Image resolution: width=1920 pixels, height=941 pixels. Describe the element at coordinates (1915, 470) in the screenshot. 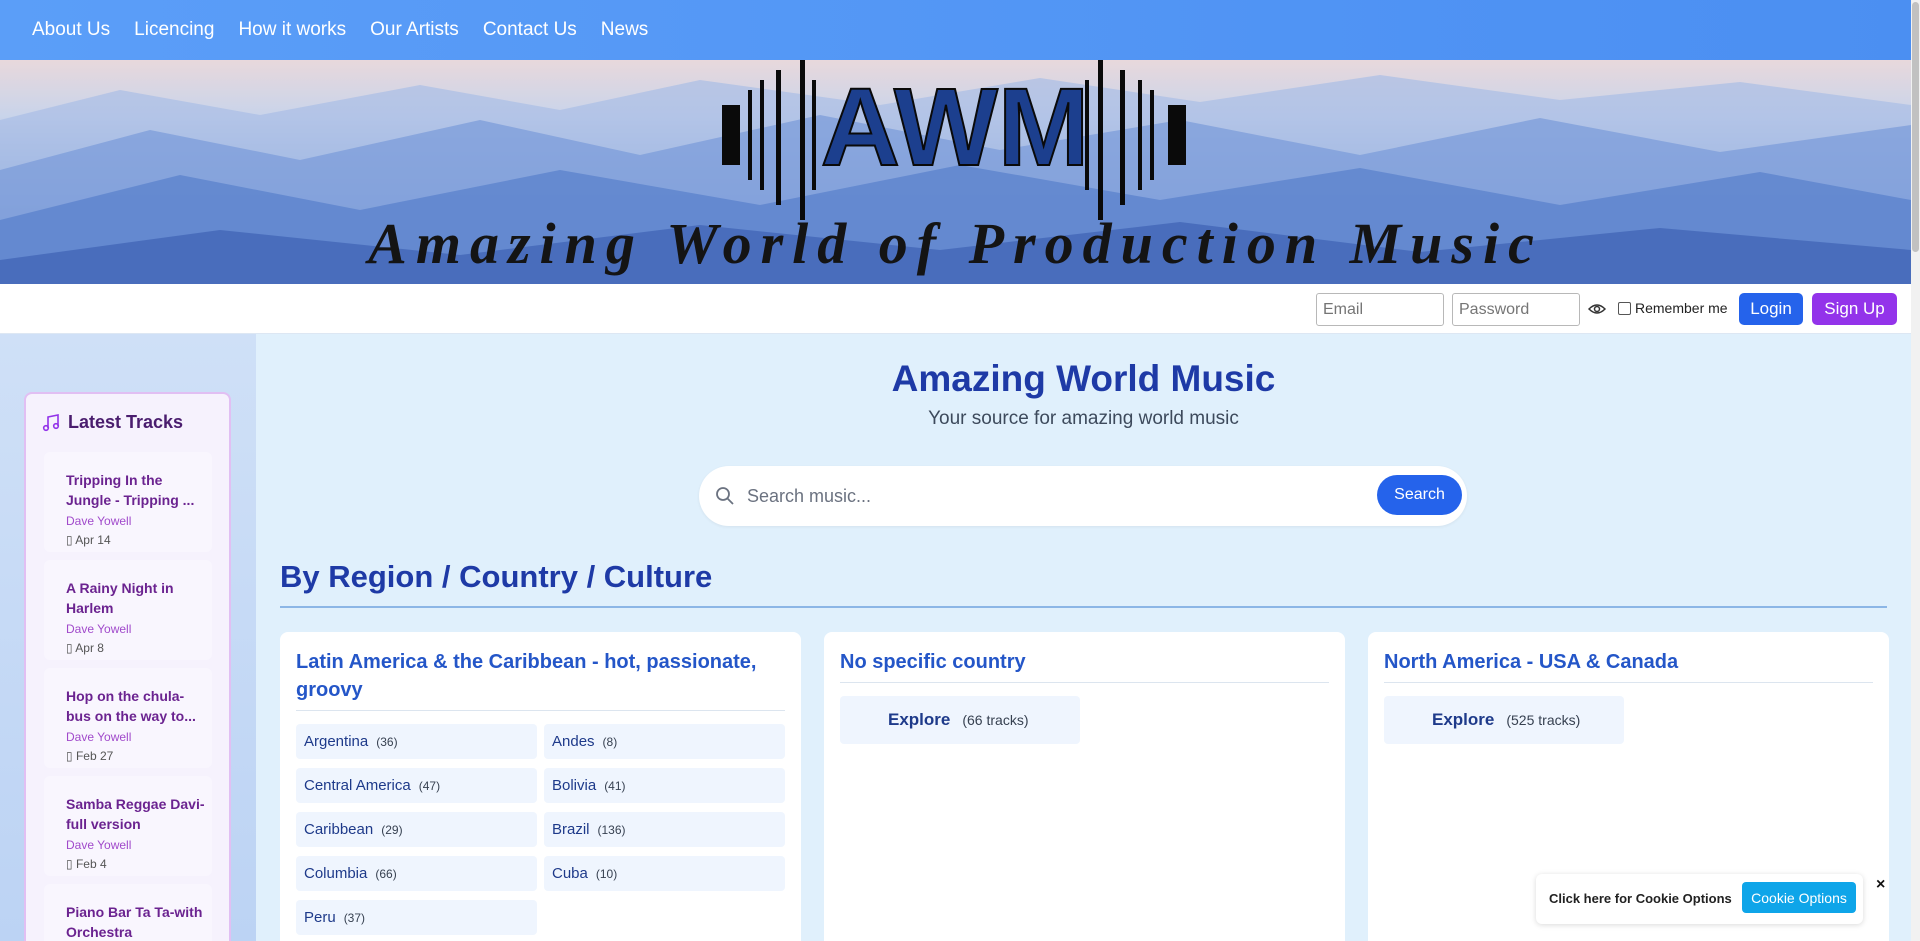

I see `scrollbar` at that location.